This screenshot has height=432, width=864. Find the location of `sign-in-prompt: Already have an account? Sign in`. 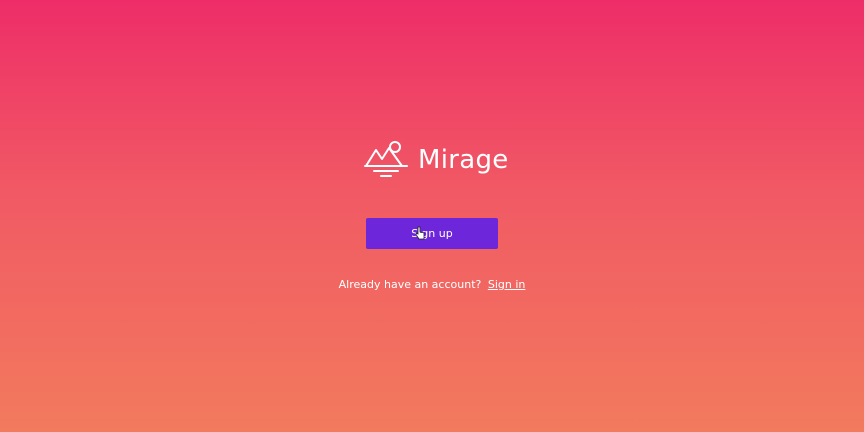

sign-in-prompt: Already have an account? Sign in is located at coordinates (432, 284).